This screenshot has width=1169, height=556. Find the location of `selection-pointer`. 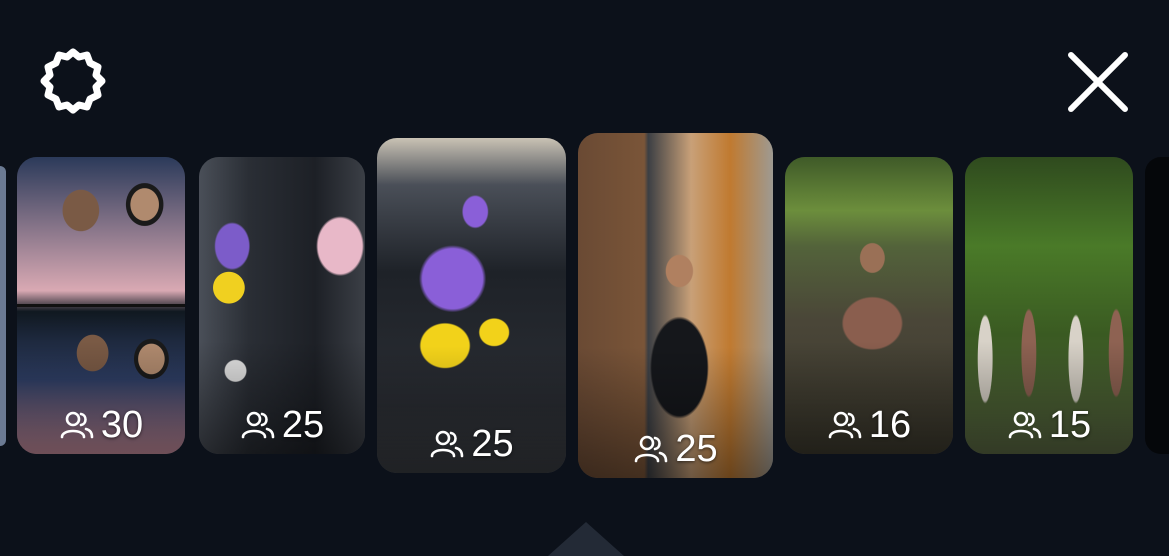

selection-pointer is located at coordinates (586, 539).